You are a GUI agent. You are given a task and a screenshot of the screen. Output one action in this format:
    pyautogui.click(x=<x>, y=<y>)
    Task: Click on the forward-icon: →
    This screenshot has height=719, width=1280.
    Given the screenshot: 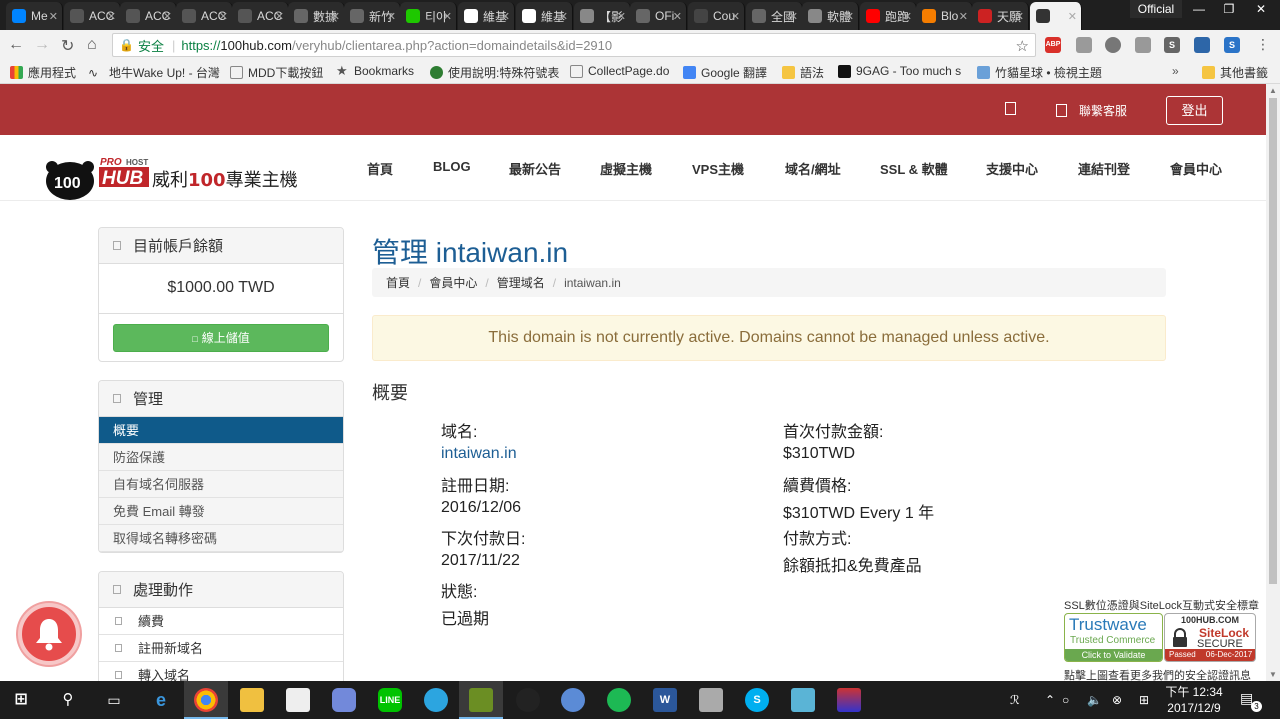 What is the action you would take?
    pyautogui.click(x=42, y=45)
    